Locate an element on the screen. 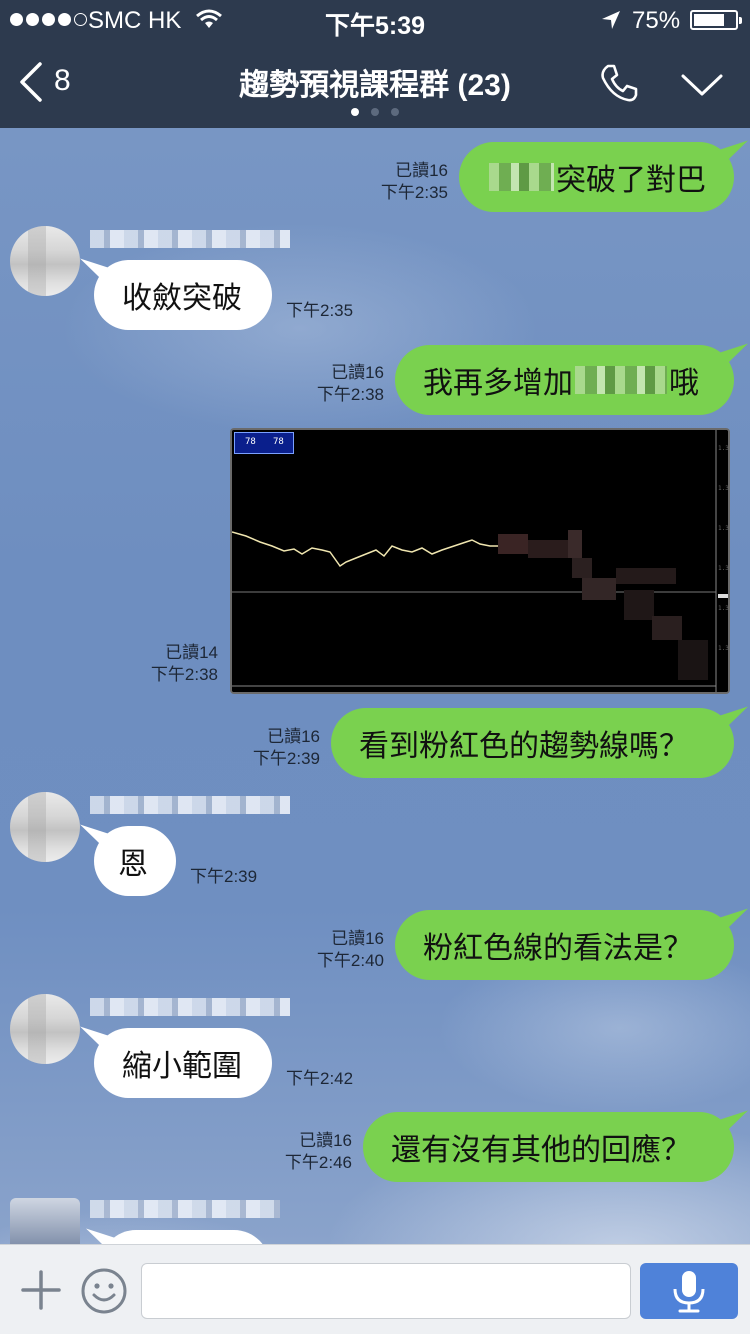 The width and height of the screenshot is (750, 1334). page-indicator is located at coordinates (375, 112).